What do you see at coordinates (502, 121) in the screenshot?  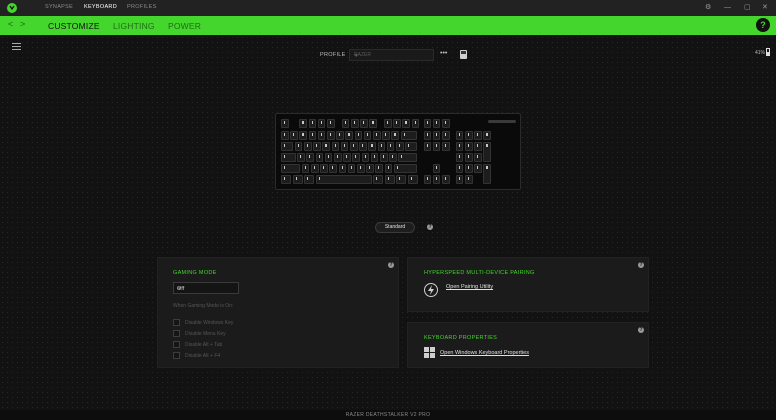 I see `media-roller` at bounding box center [502, 121].